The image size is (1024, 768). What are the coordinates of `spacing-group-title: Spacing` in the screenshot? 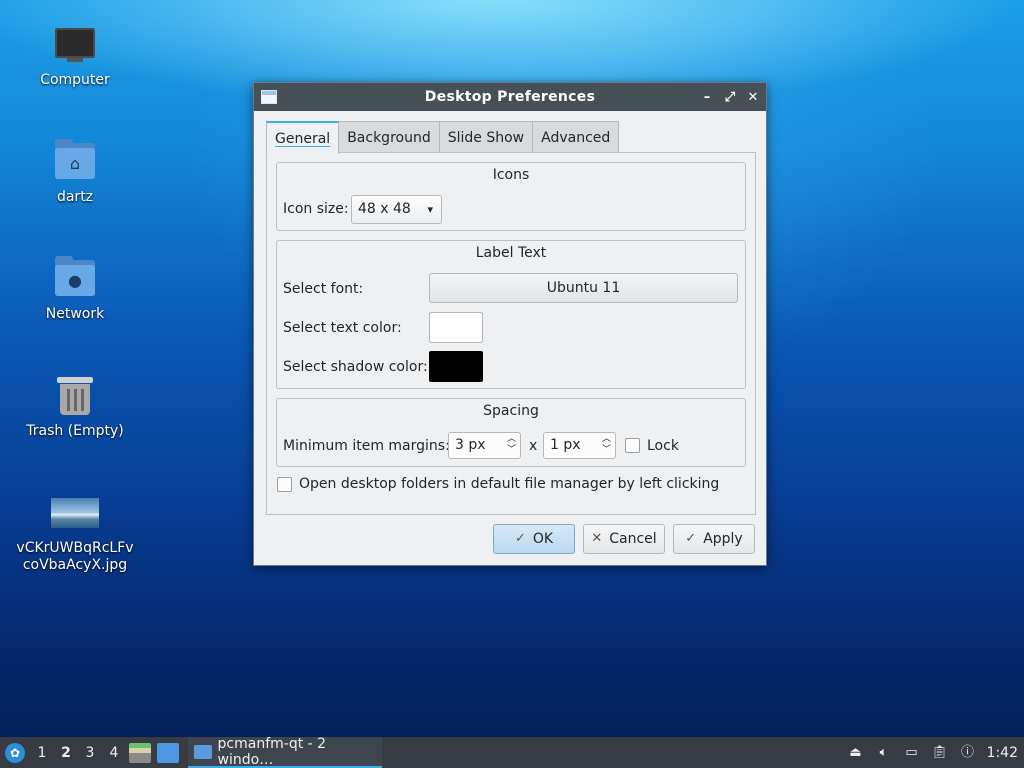 It's located at (511, 411).